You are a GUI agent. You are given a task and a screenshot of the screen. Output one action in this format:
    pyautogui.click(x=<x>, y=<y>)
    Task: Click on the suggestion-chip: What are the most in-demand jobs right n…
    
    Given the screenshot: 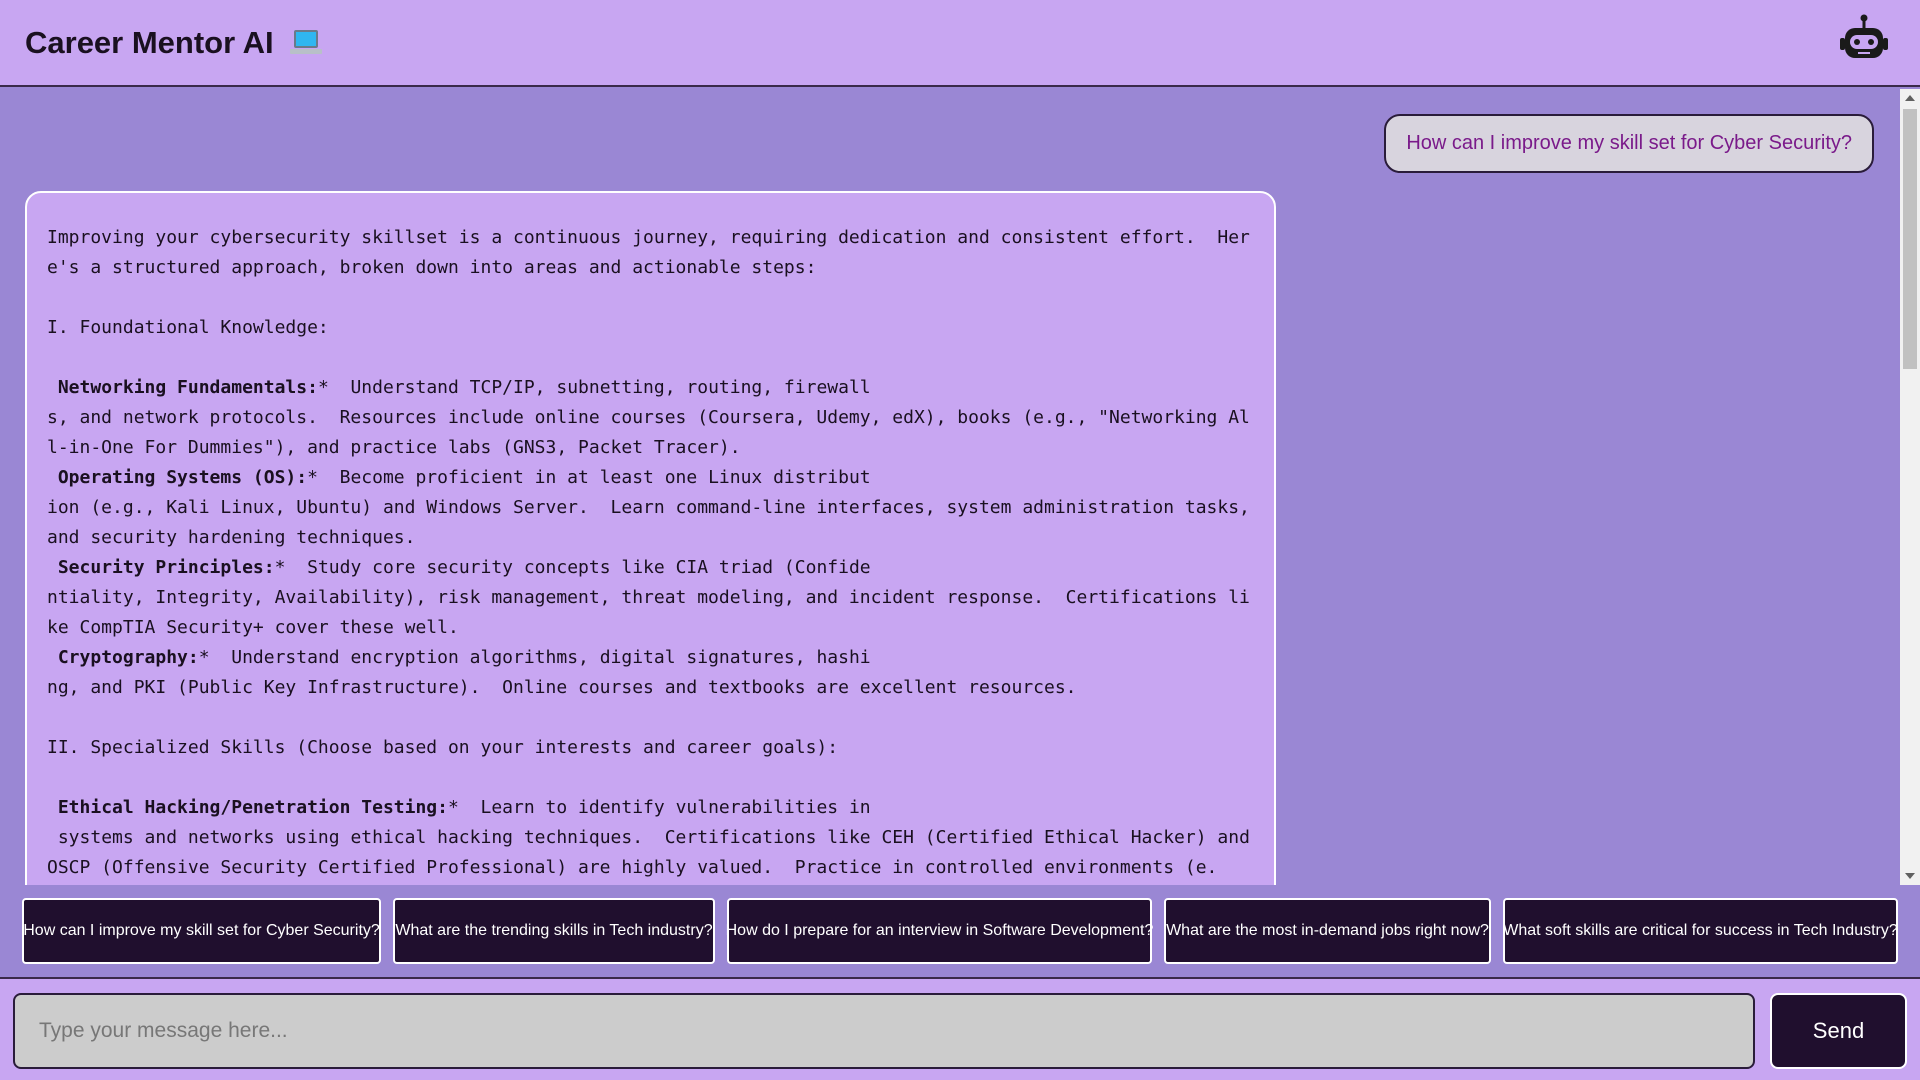 What is the action you would take?
    pyautogui.click(x=1327, y=931)
    